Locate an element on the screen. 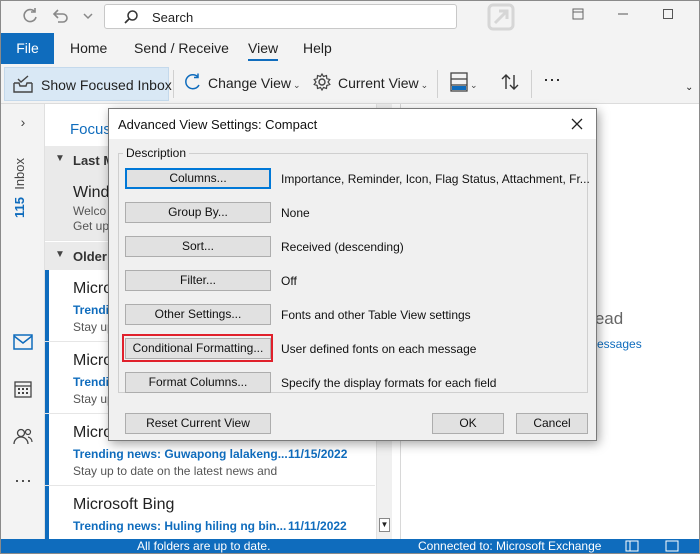 The width and height of the screenshot is (700, 555). cancel-button: Cancel is located at coordinates (552, 423).